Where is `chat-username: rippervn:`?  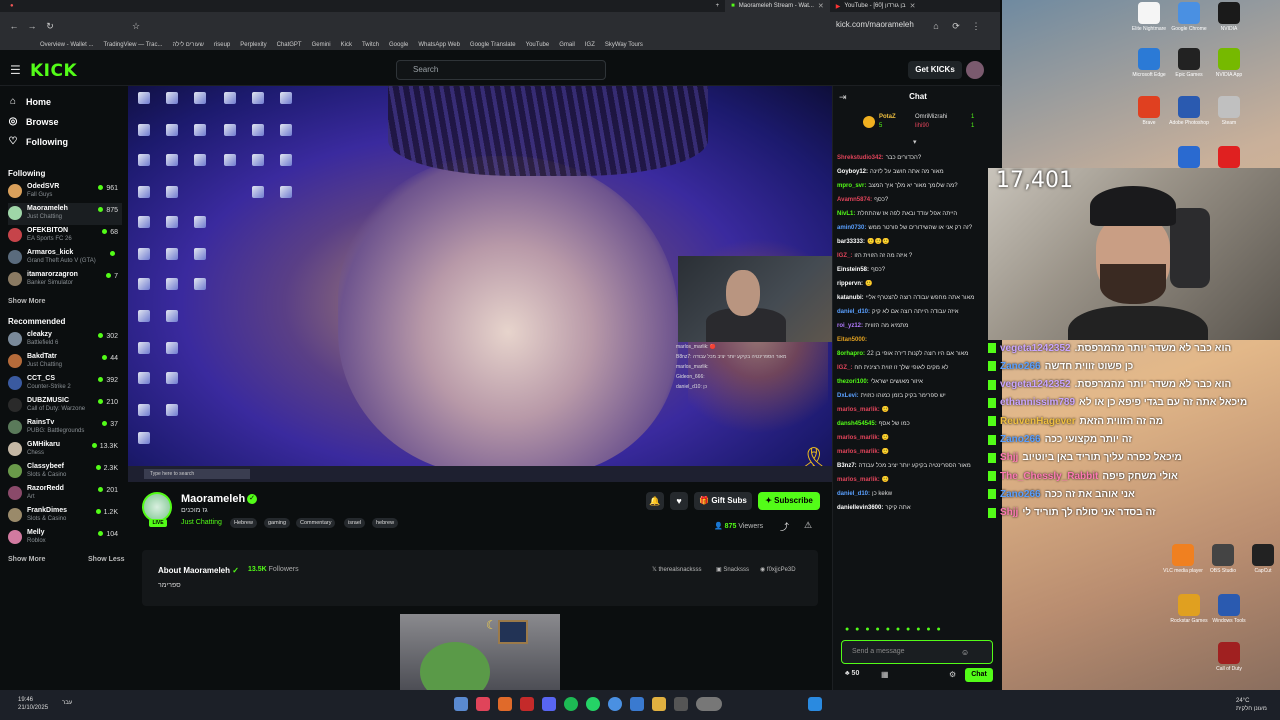
chat-username: rippervn: is located at coordinates (850, 284).